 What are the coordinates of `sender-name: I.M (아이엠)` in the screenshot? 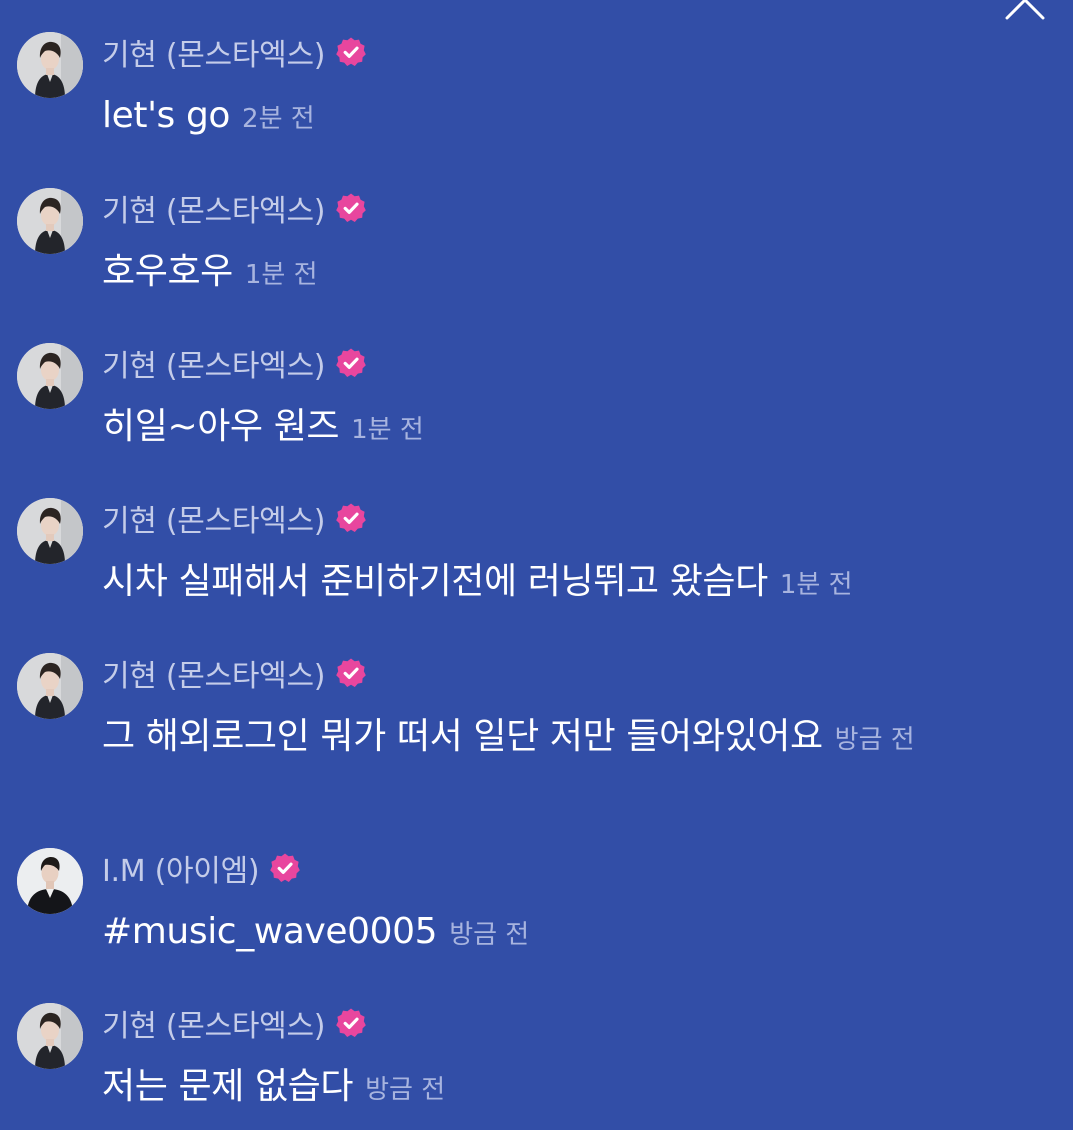 It's located at (181, 868).